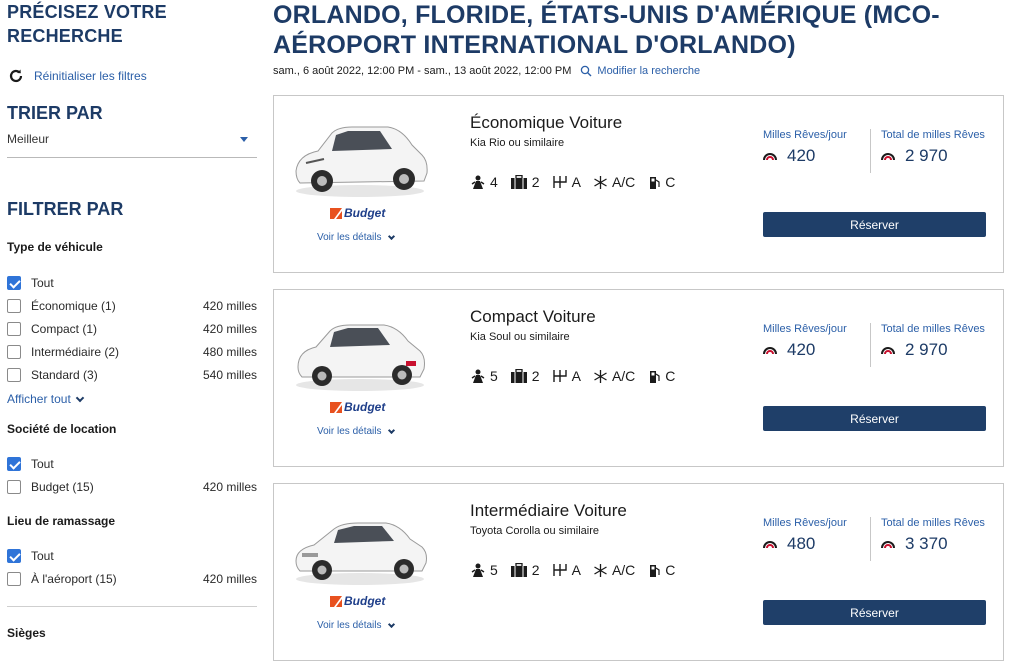  I want to click on miles-per-day: Milles Rêves/jour 480, so click(817, 539).